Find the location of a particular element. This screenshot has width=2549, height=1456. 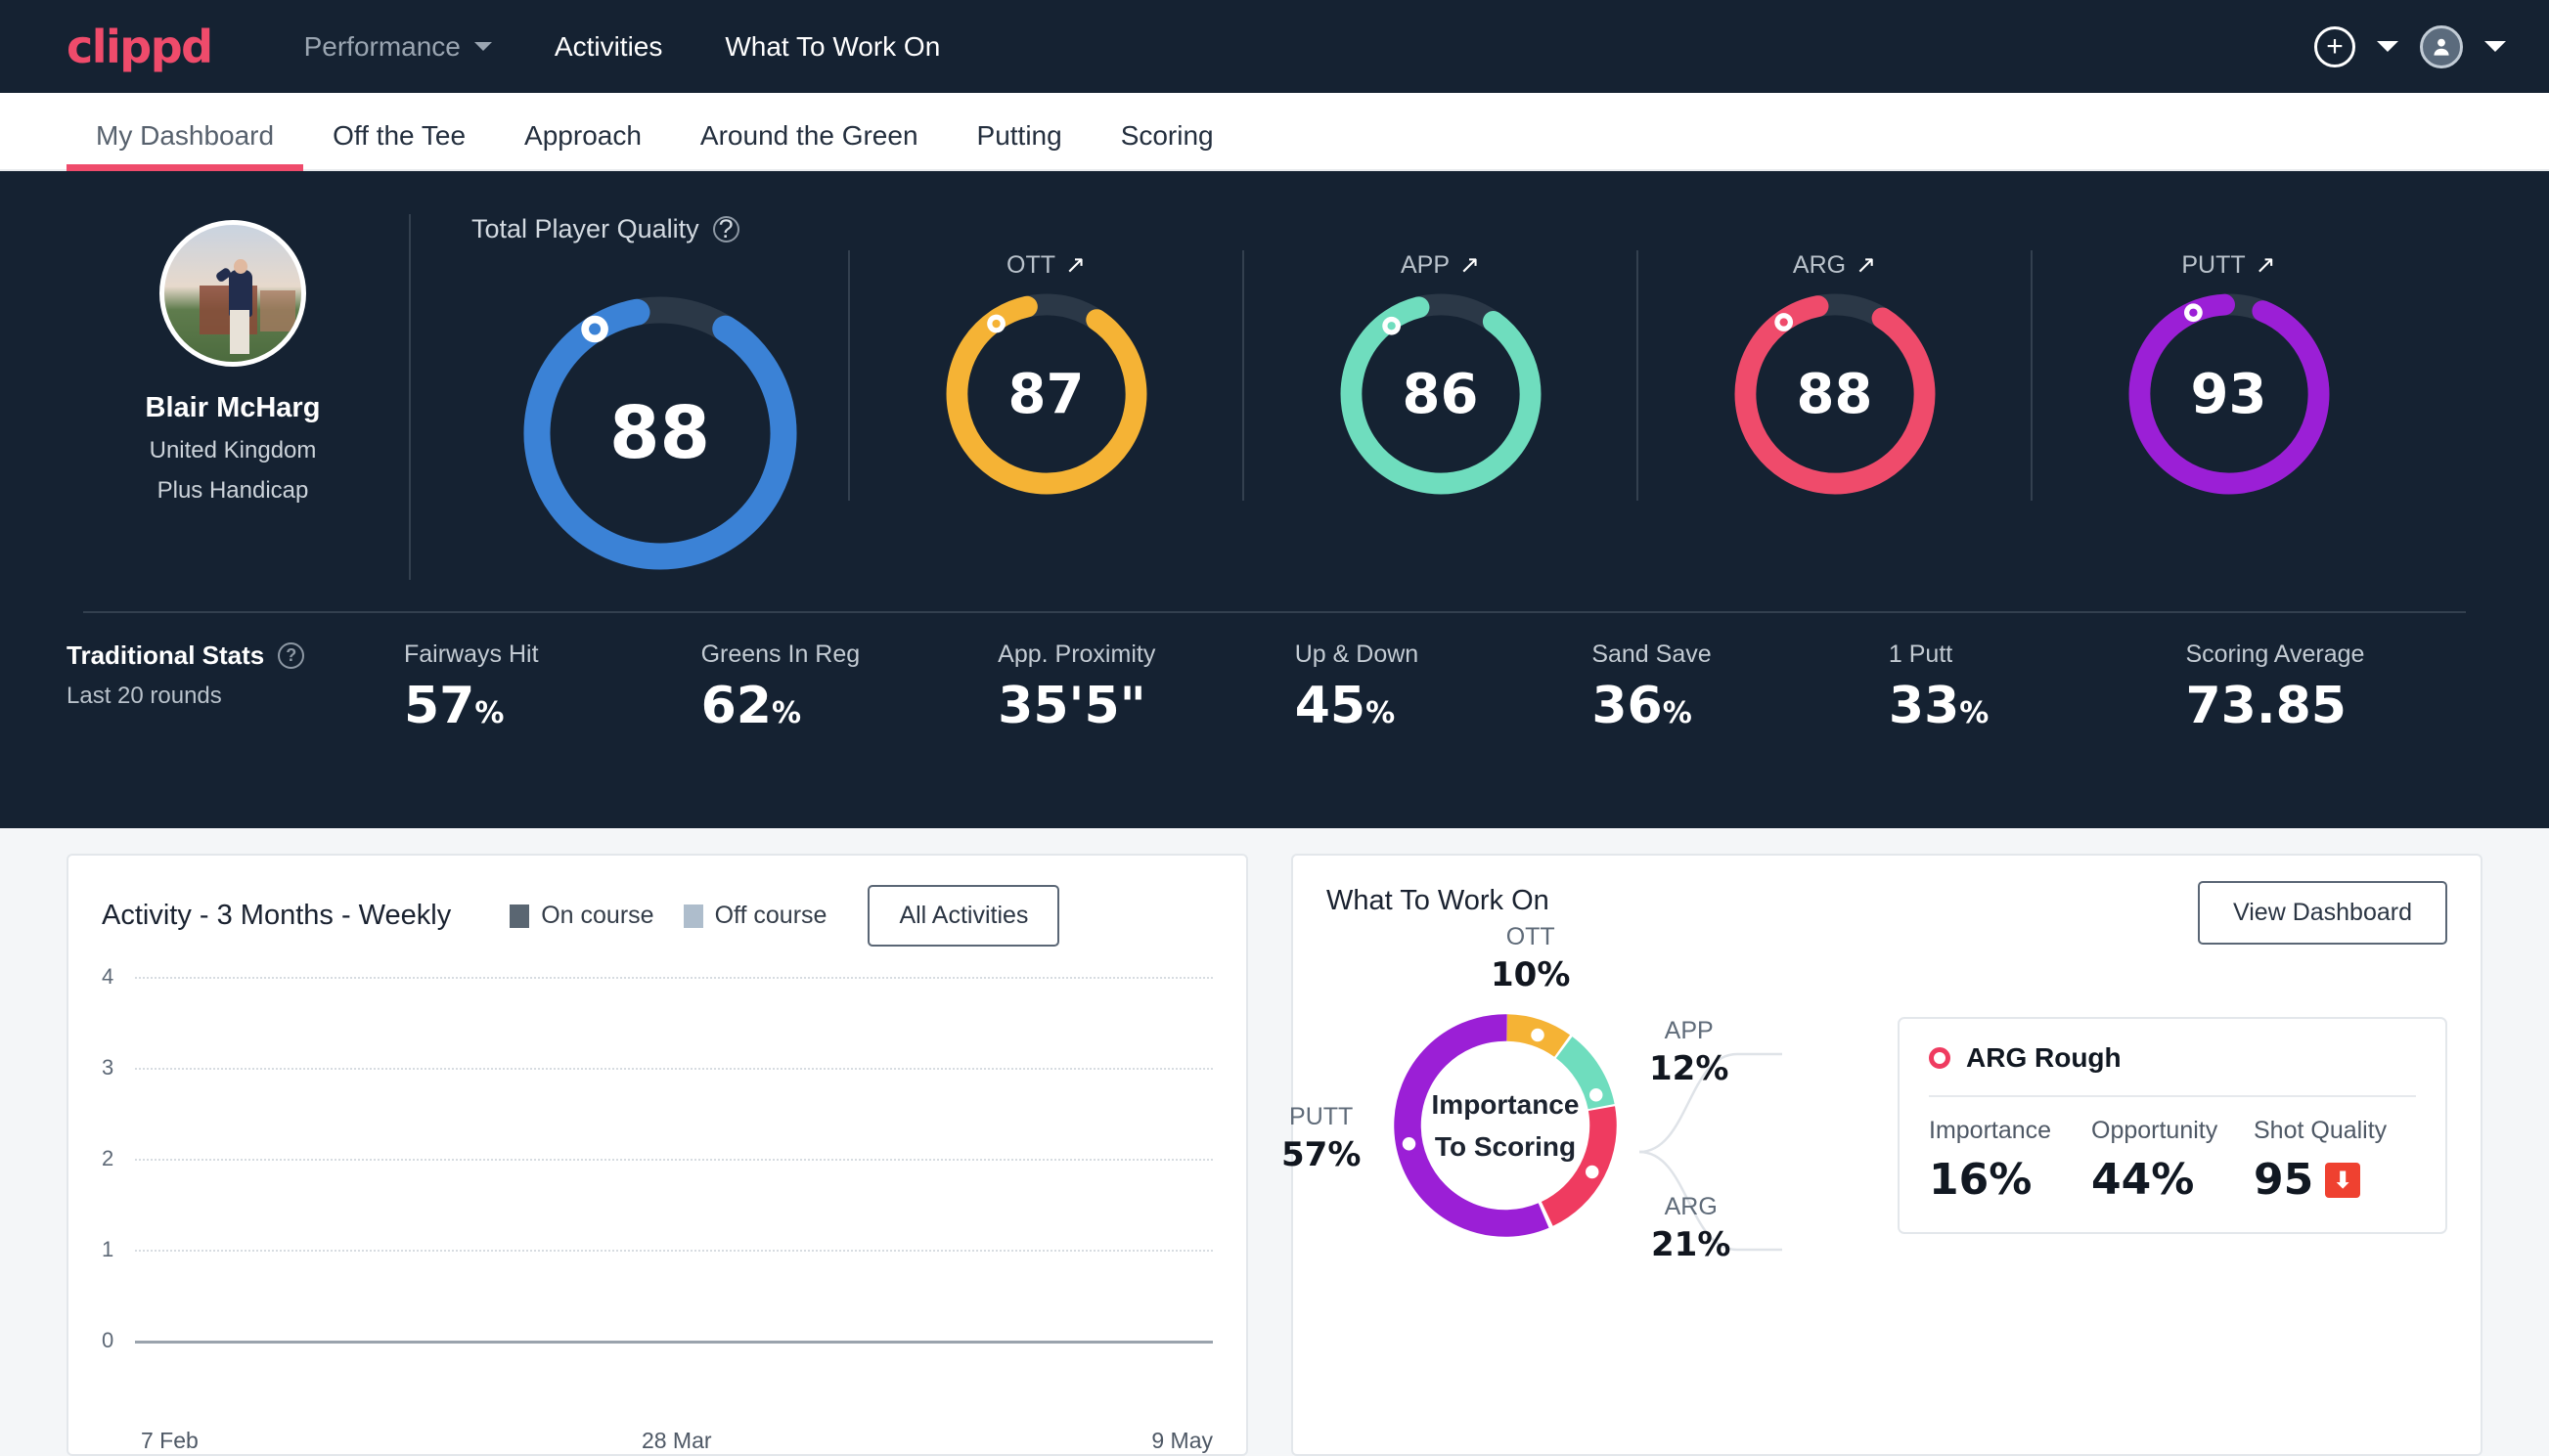

stat-label: Scoring Average is located at coordinates (2275, 654).